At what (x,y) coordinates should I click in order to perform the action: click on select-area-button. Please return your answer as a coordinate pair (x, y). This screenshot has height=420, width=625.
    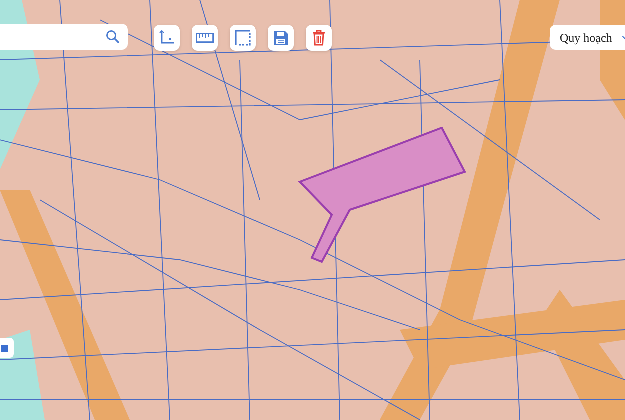
    Looking at the image, I should click on (243, 38).